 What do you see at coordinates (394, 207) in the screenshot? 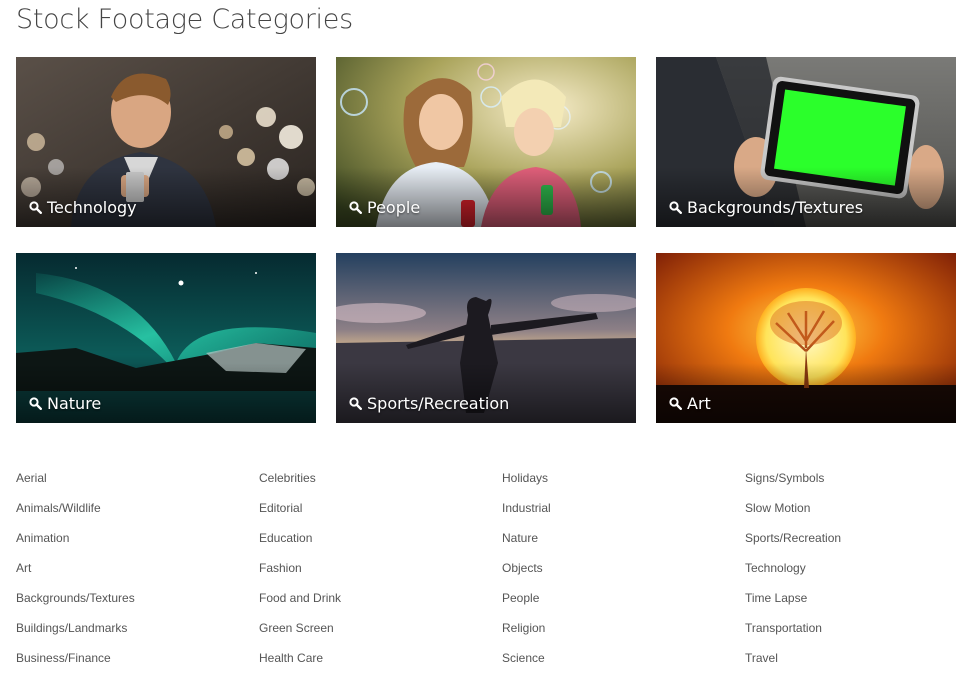
I see `tile-label-text: People` at bounding box center [394, 207].